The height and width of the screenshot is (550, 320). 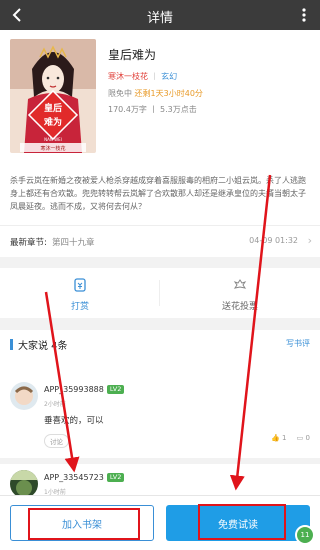 What do you see at coordinates (79, 307) in the screenshot?
I see `tip-label: 打赏` at bounding box center [79, 307].